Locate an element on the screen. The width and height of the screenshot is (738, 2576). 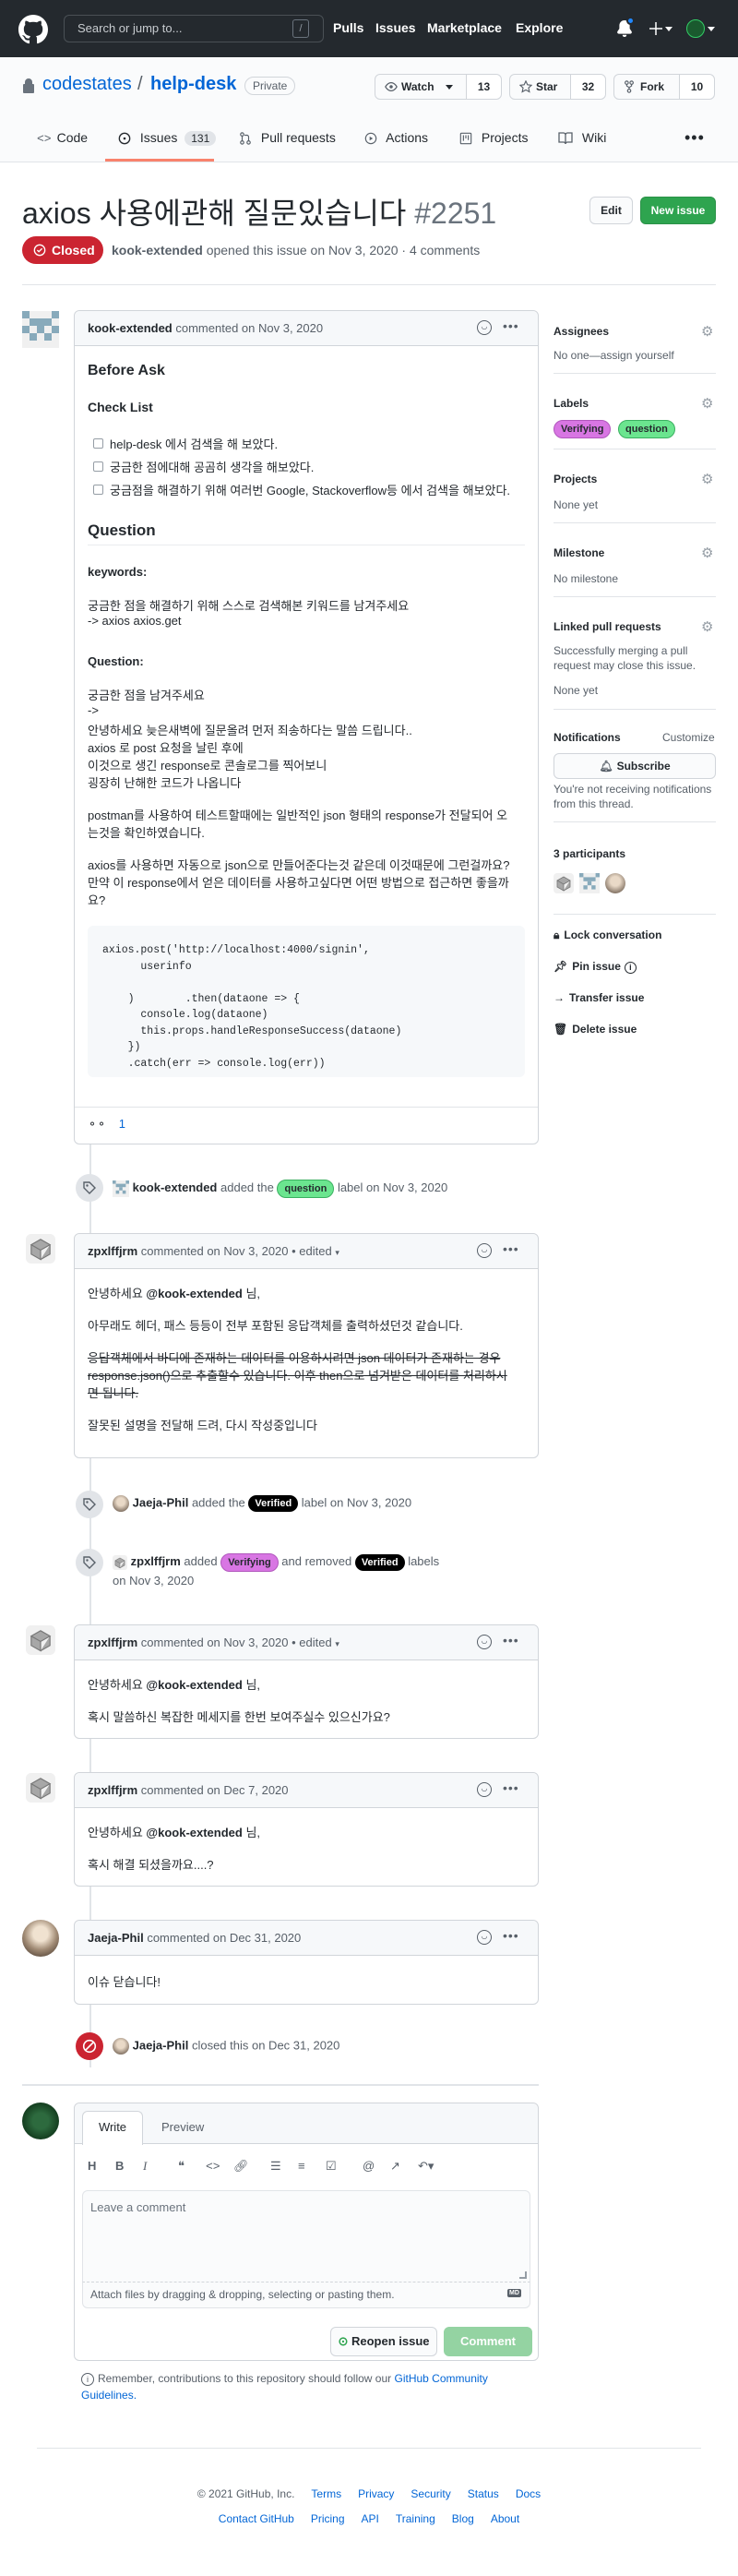
delete-issue-link: 🗑︎ Delete issue is located at coordinates (595, 1030).